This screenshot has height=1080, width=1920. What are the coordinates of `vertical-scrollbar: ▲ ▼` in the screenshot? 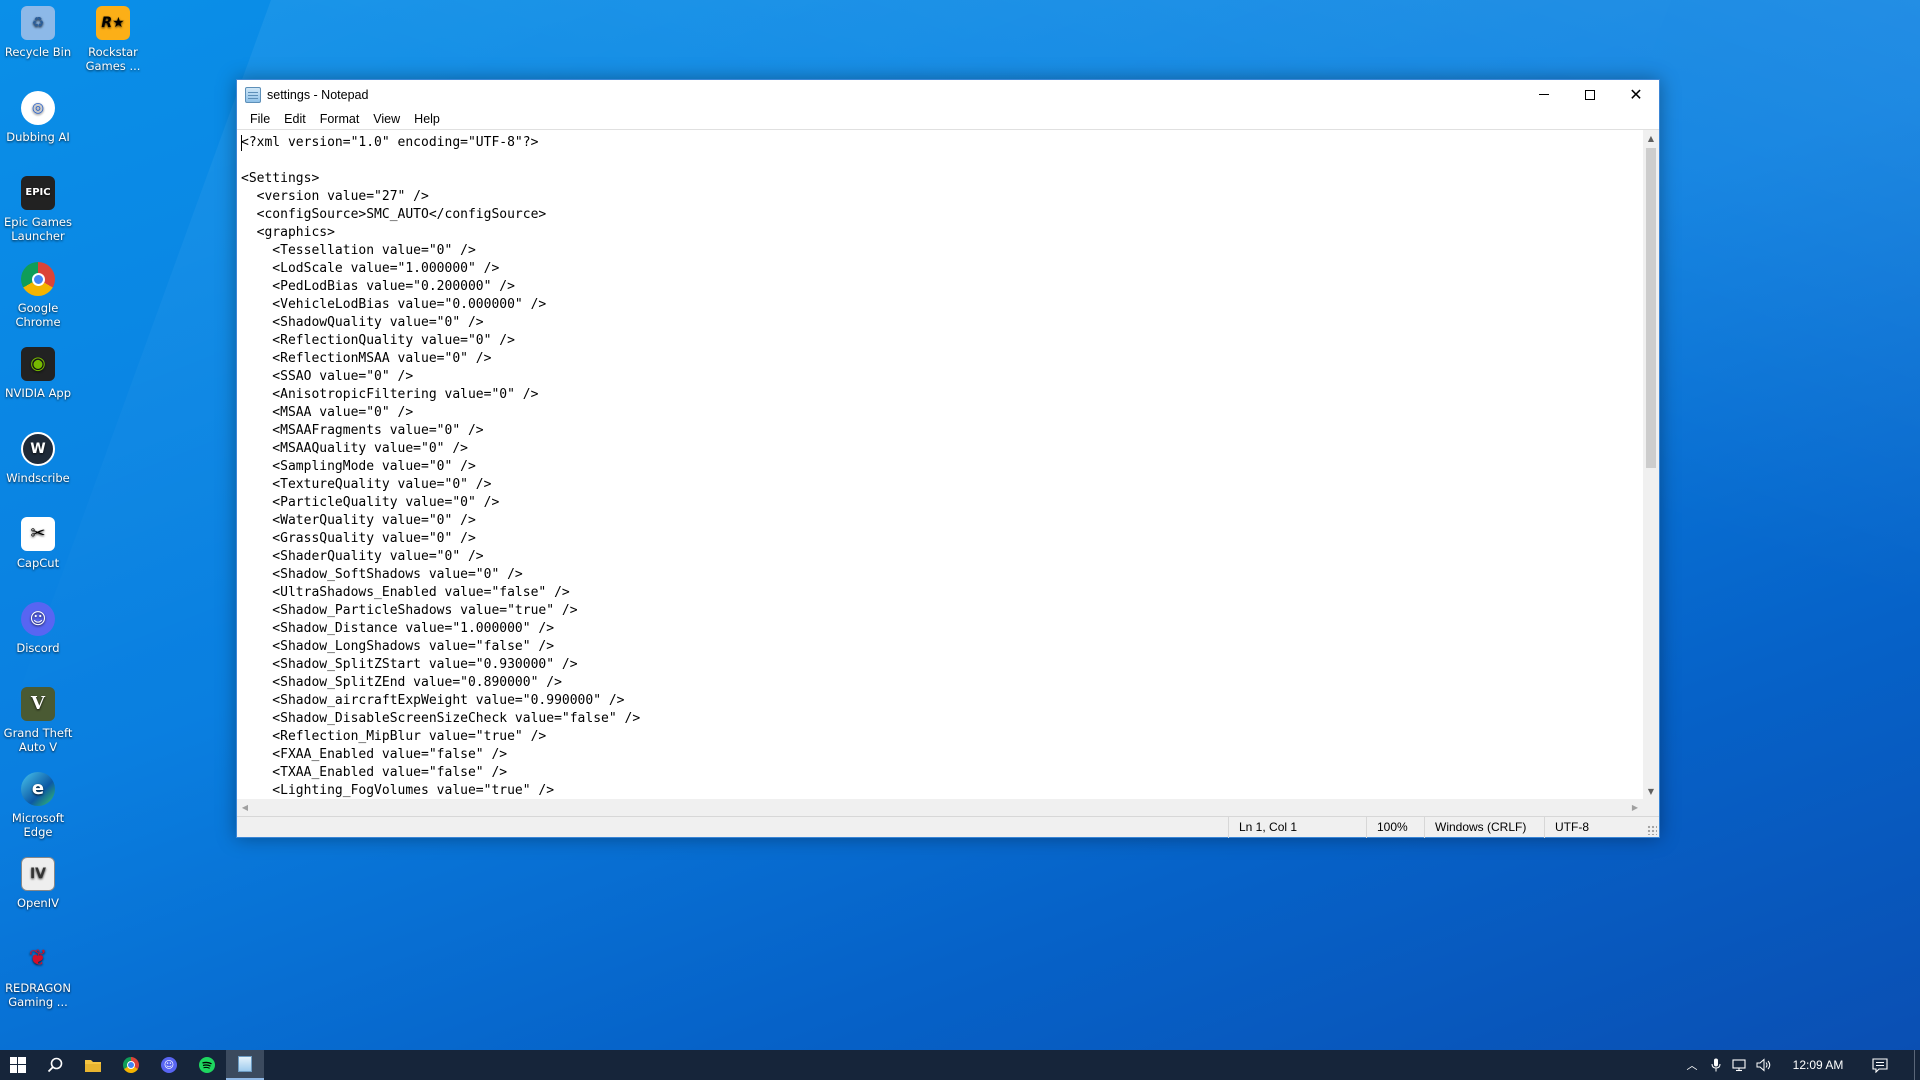 It's located at (1651, 464).